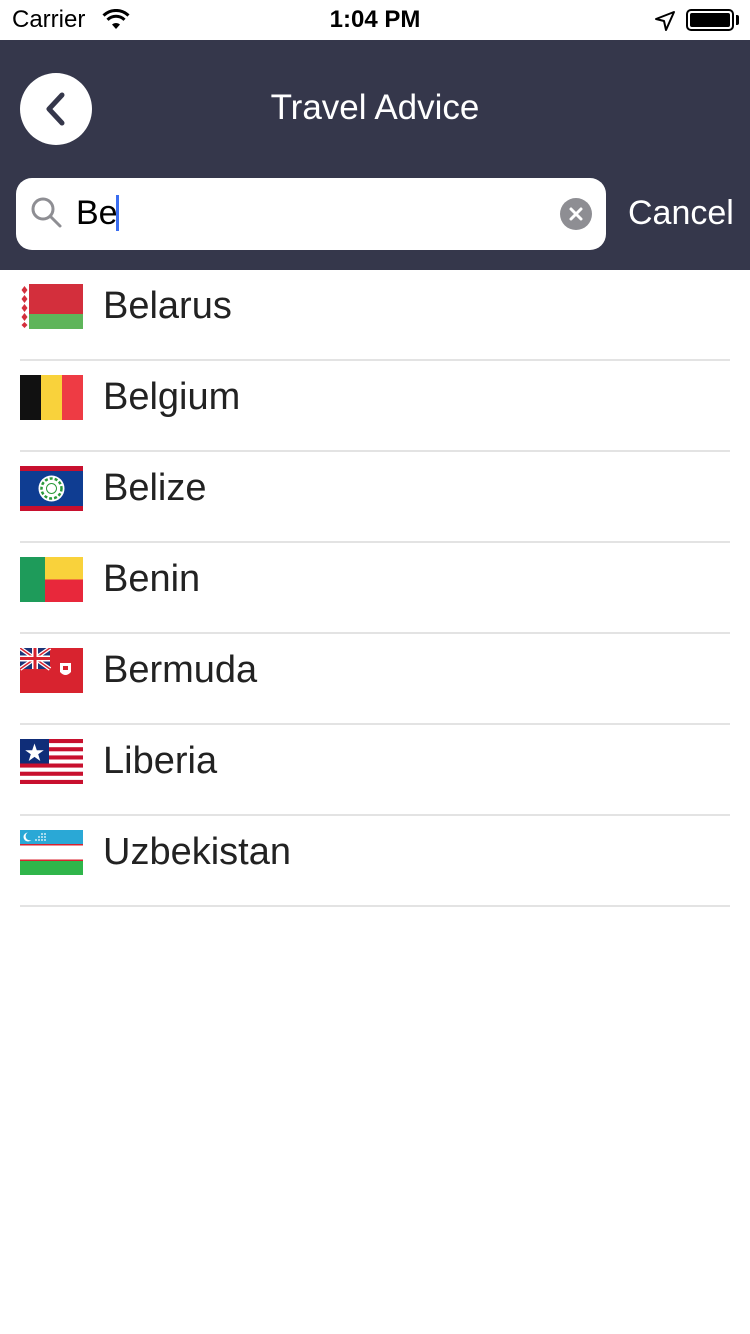 The image size is (750, 1334). Describe the element at coordinates (160, 761) in the screenshot. I see `country-name: Liberia` at that location.